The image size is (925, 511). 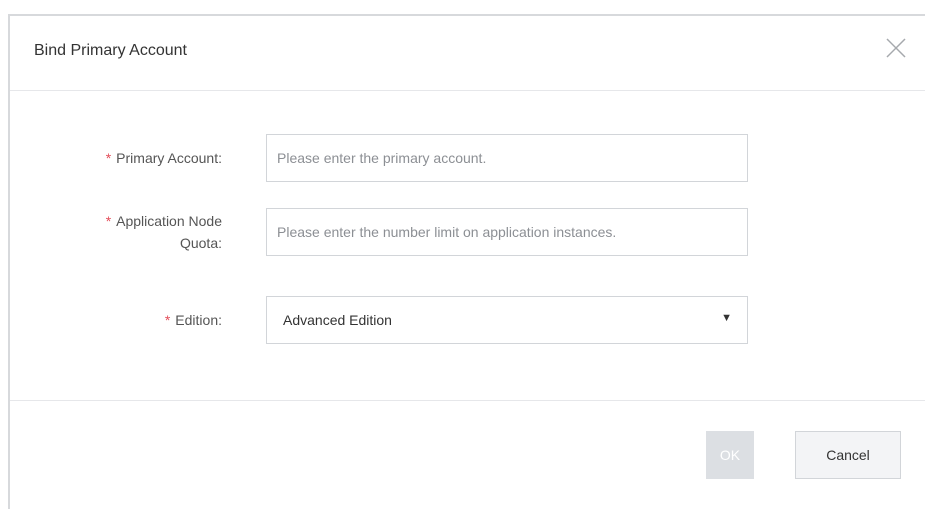 What do you see at coordinates (198, 320) in the screenshot?
I see `edition-label-text: Edition:` at bounding box center [198, 320].